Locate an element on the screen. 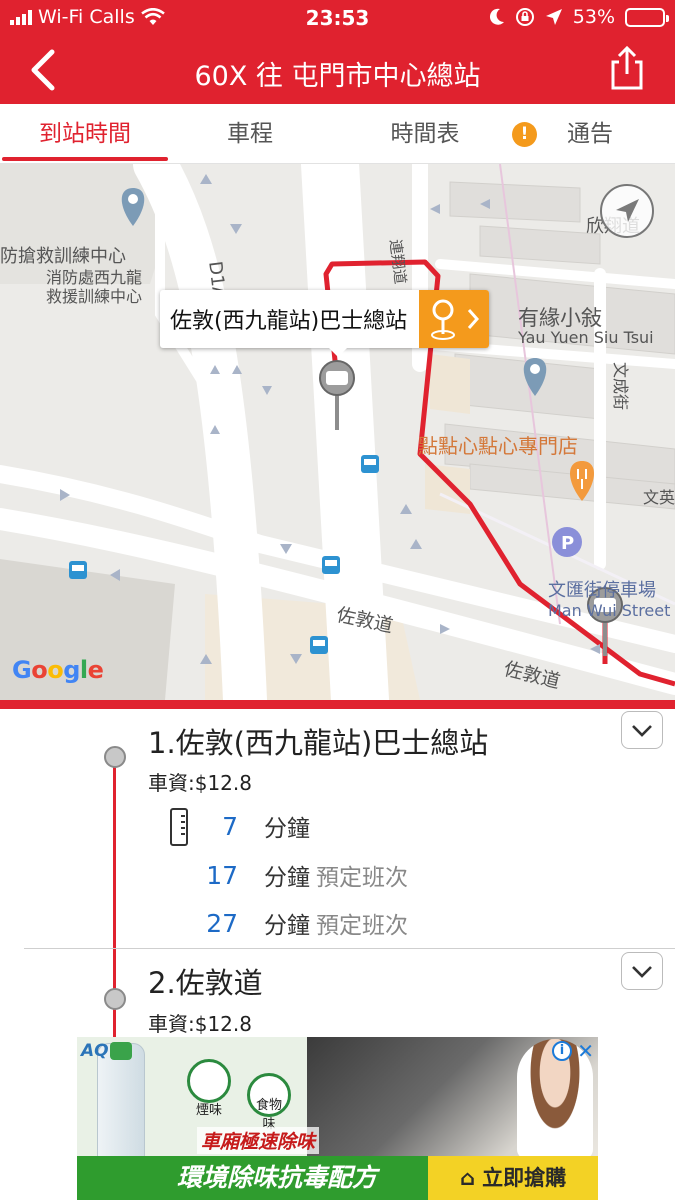  ad-badge-food: 食物味 is located at coordinates (269, 1102).